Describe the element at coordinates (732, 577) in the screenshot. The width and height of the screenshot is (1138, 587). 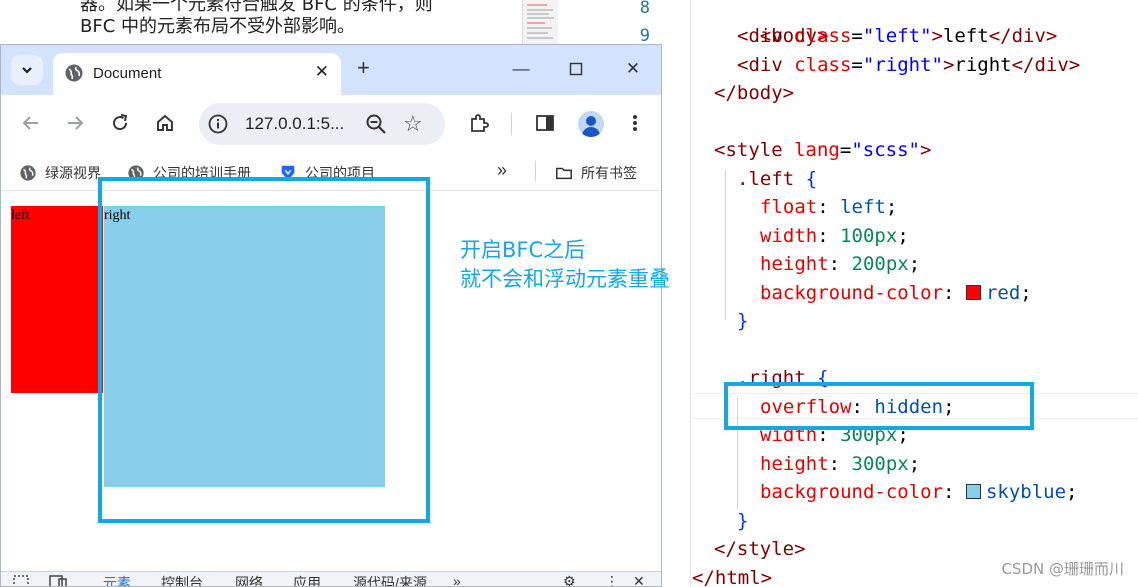
I see `code-line: </html>` at that location.